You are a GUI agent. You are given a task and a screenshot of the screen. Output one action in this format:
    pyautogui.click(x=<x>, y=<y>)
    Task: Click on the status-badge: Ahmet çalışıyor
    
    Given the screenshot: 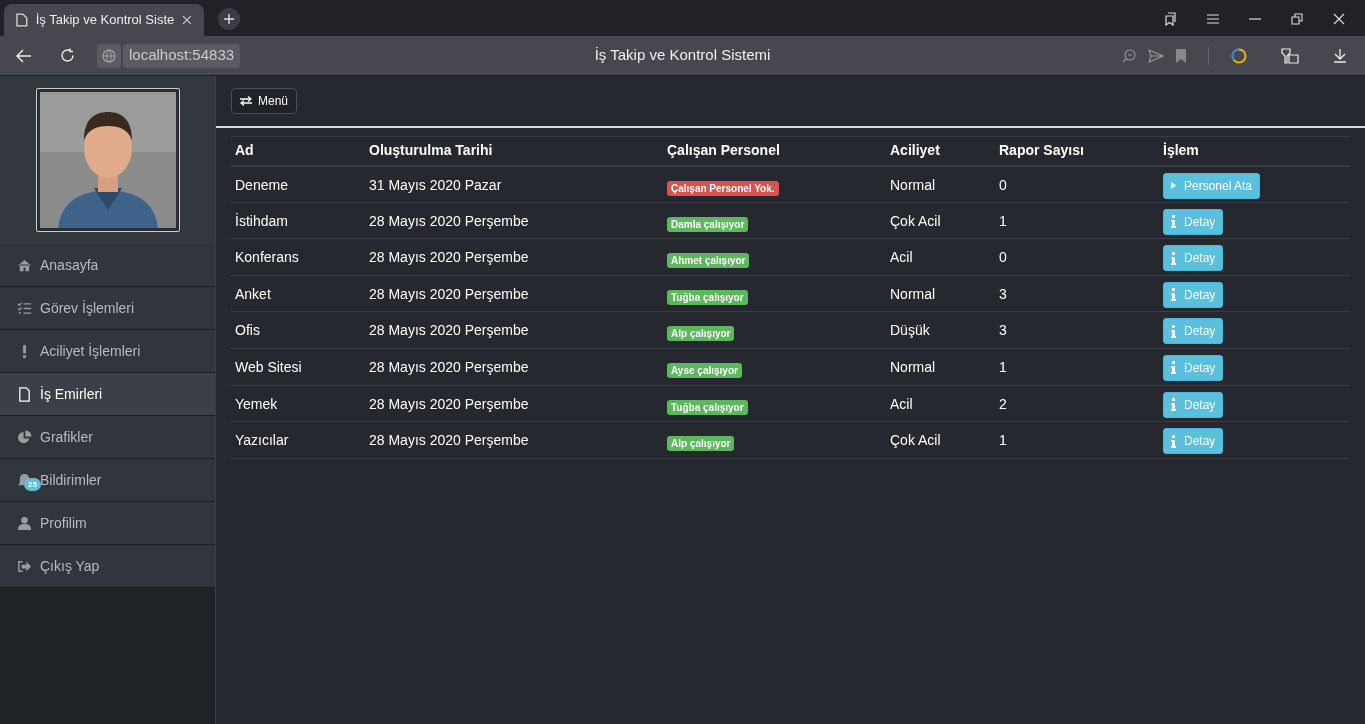 What is the action you would take?
    pyautogui.click(x=708, y=261)
    